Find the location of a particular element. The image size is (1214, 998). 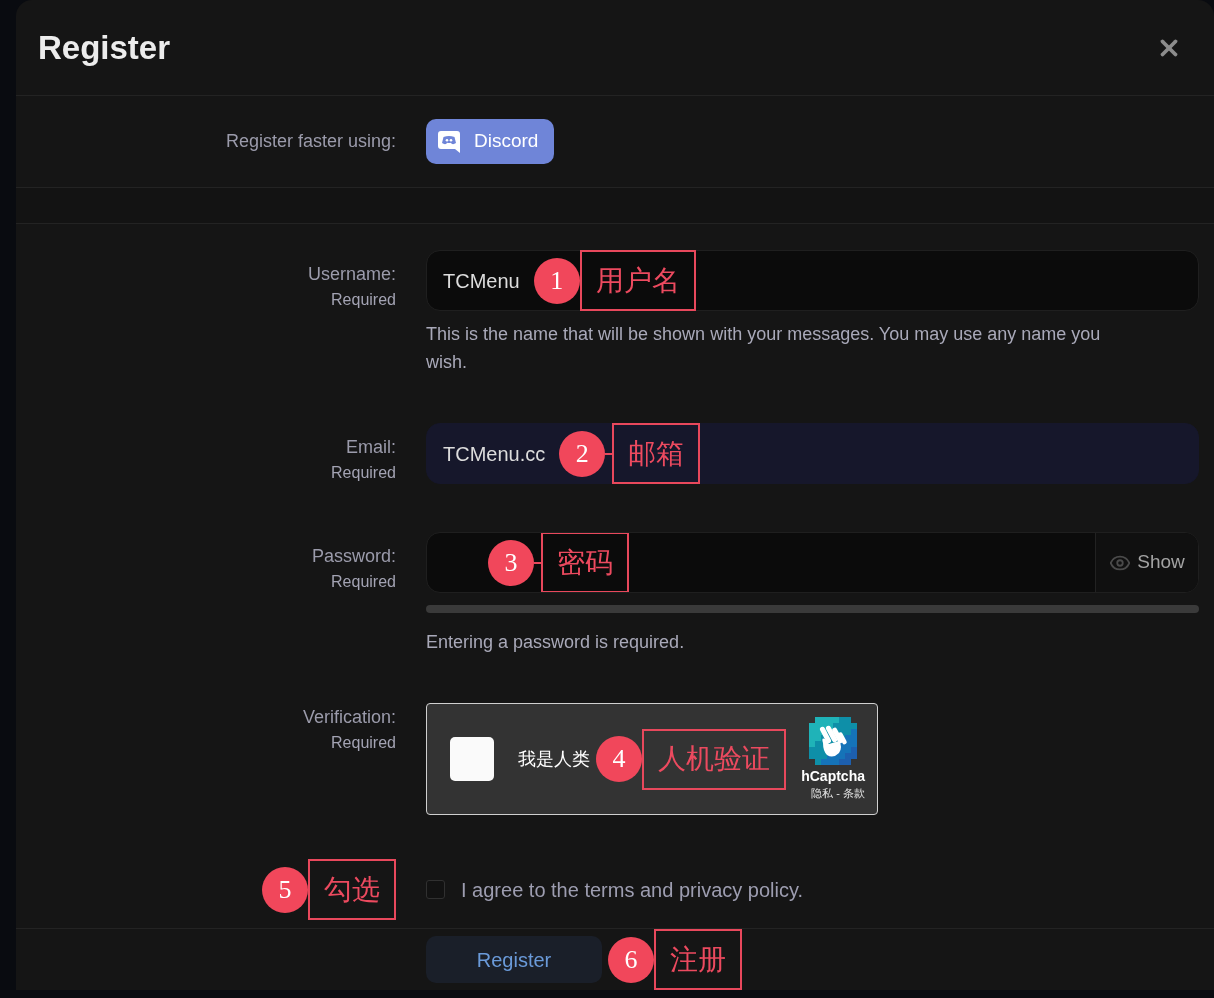

number-badge: 3 is located at coordinates (511, 562).